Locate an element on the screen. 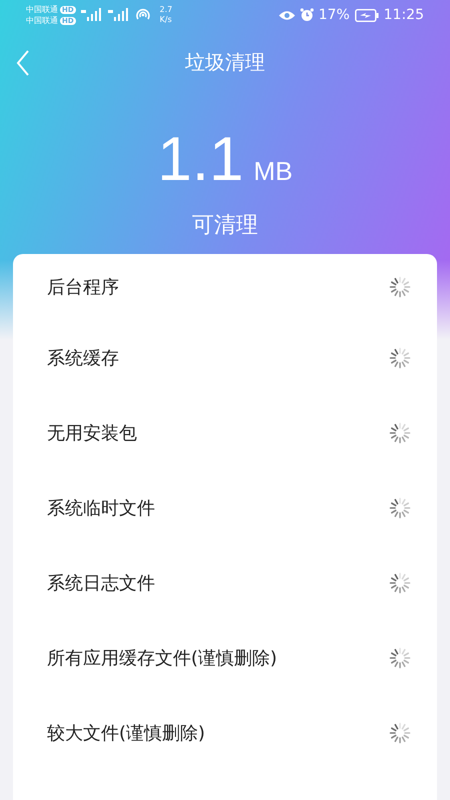 This screenshot has height=800, width=450. network-speed: 2.7 is located at coordinates (166, 10).